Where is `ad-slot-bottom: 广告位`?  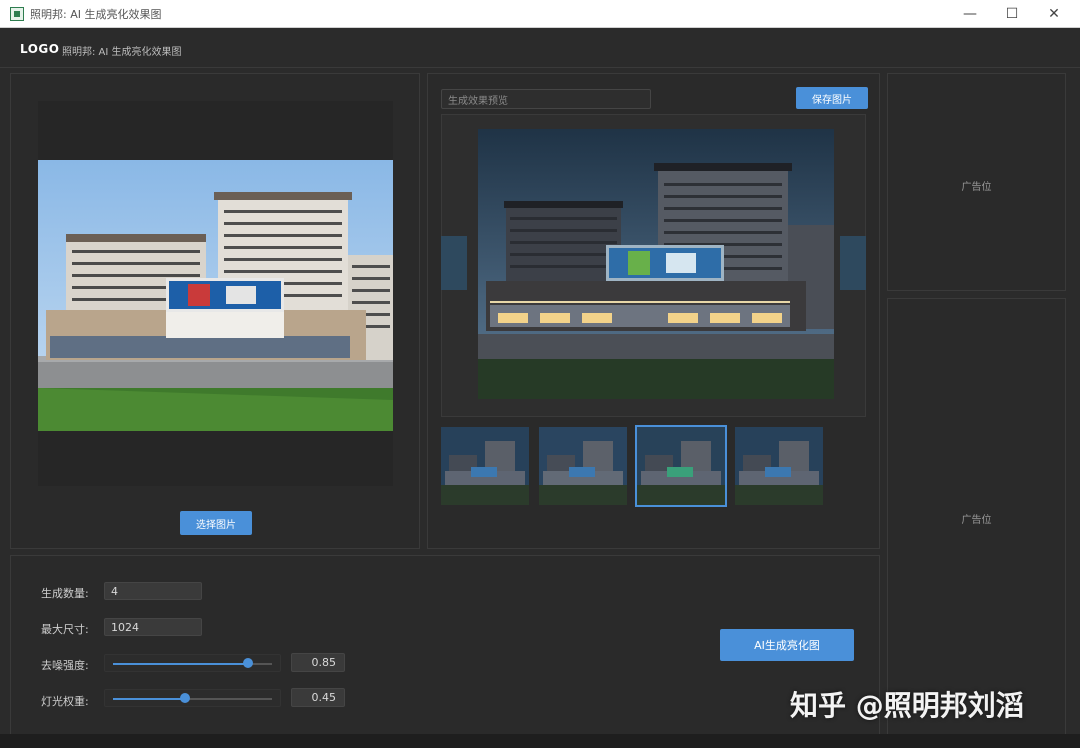 ad-slot-bottom: 广告位 is located at coordinates (976, 518).